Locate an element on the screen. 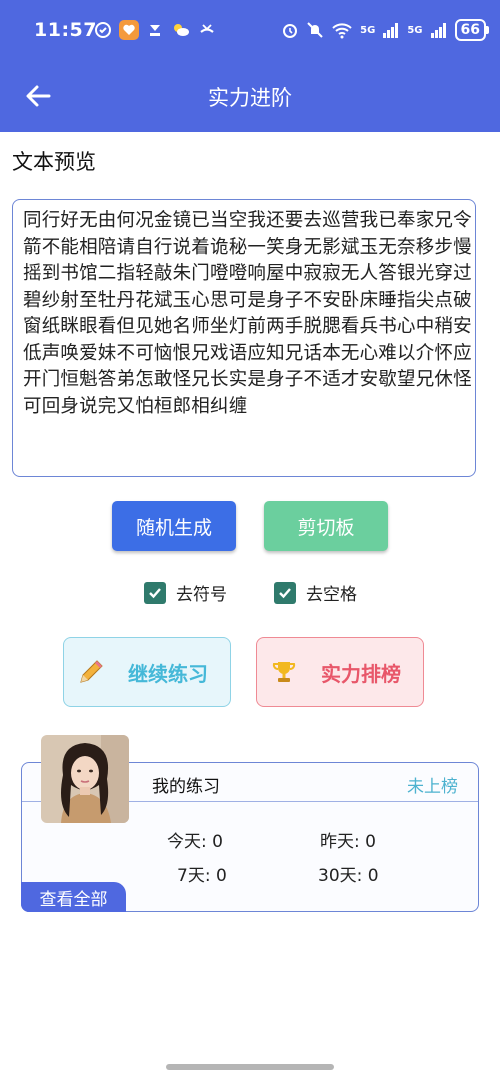  alarm-icon is located at coordinates (290, 31).